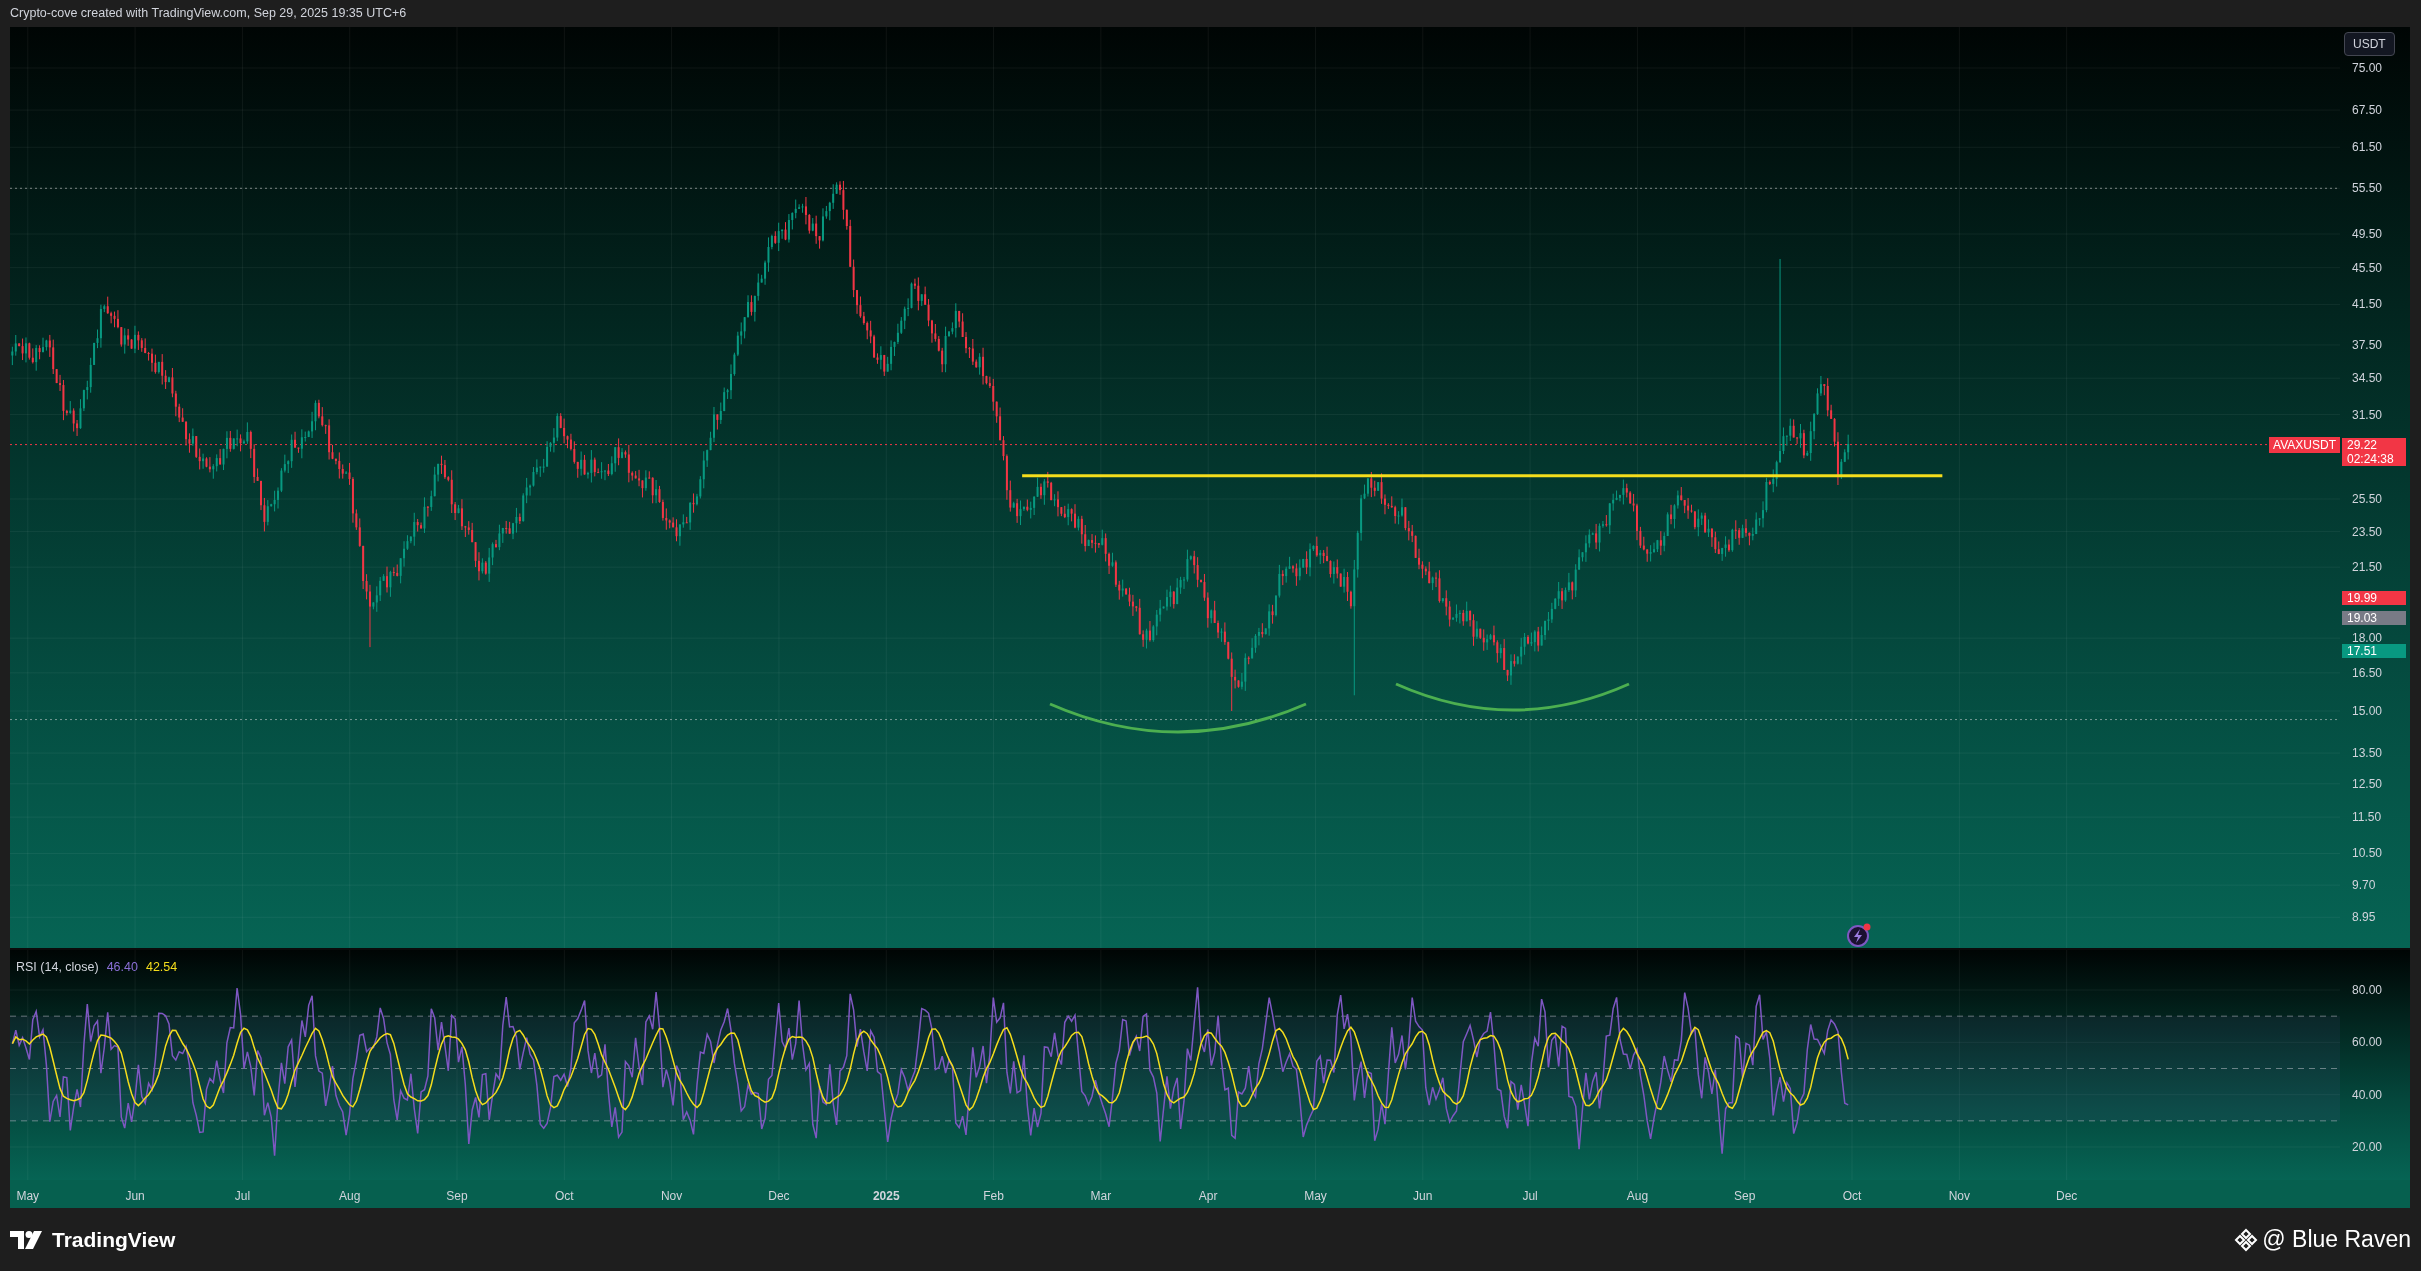 The width and height of the screenshot is (2421, 1271). I want to click on price-label: 17.51, so click(2374, 651).